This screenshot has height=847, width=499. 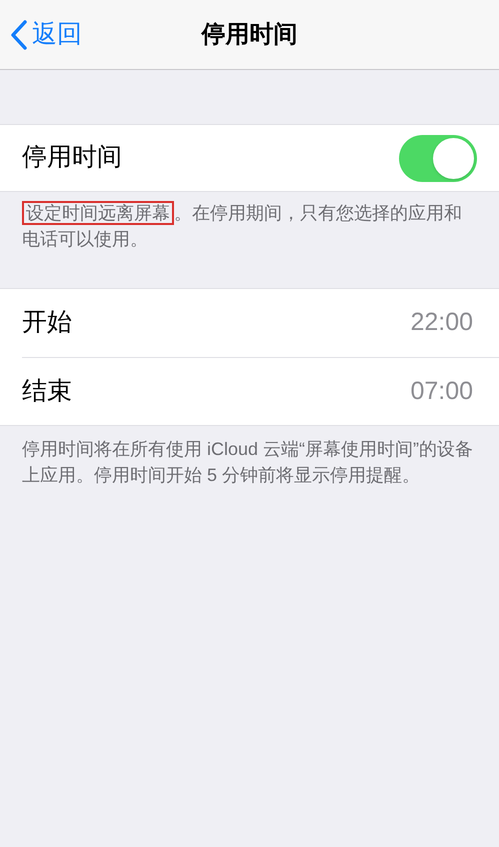 I want to click on back-button: 返回, so click(x=46, y=35).